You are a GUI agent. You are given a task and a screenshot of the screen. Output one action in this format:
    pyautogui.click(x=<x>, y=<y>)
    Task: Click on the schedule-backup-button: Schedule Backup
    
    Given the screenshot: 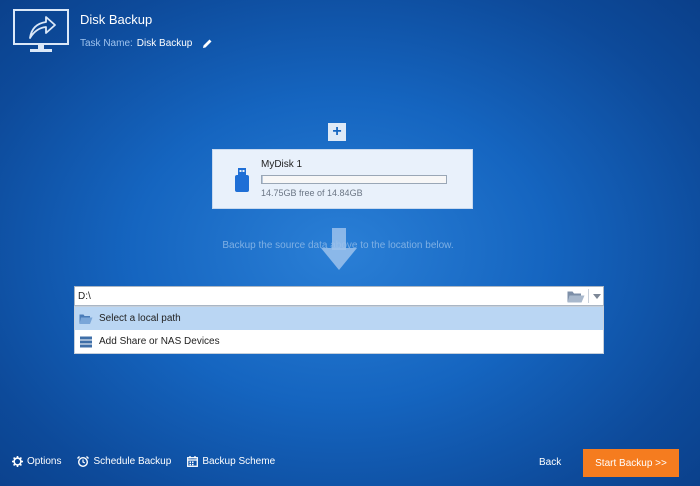 What is the action you would take?
    pyautogui.click(x=124, y=461)
    